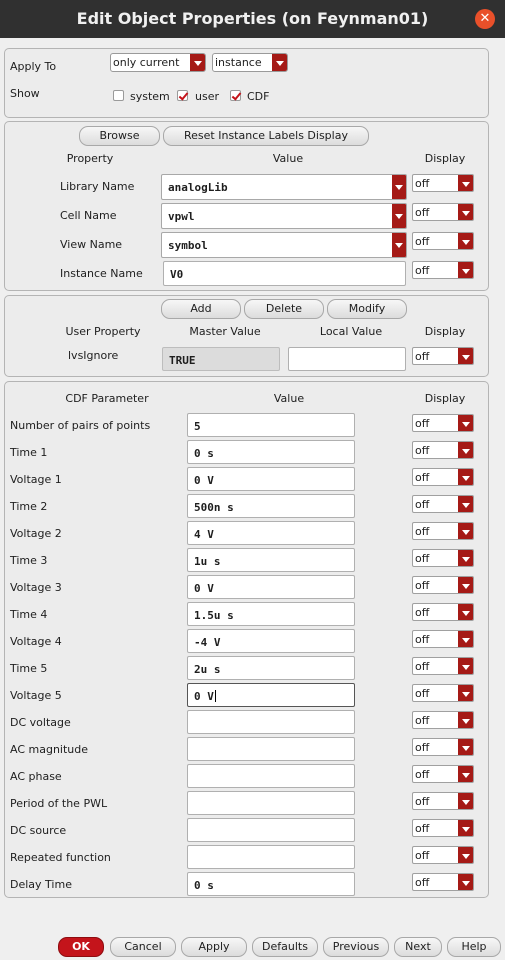  What do you see at coordinates (29, 506) in the screenshot?
I see `cdf-label-time-2: Time 2` at bounding box center [29, 506].